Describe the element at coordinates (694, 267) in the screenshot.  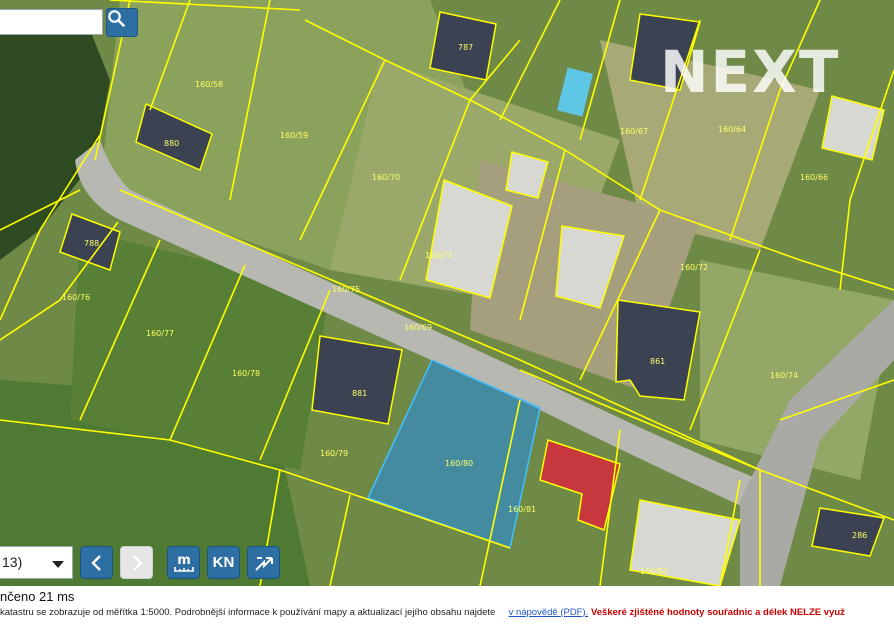
I see `parcel-label: 160/72` at that location.